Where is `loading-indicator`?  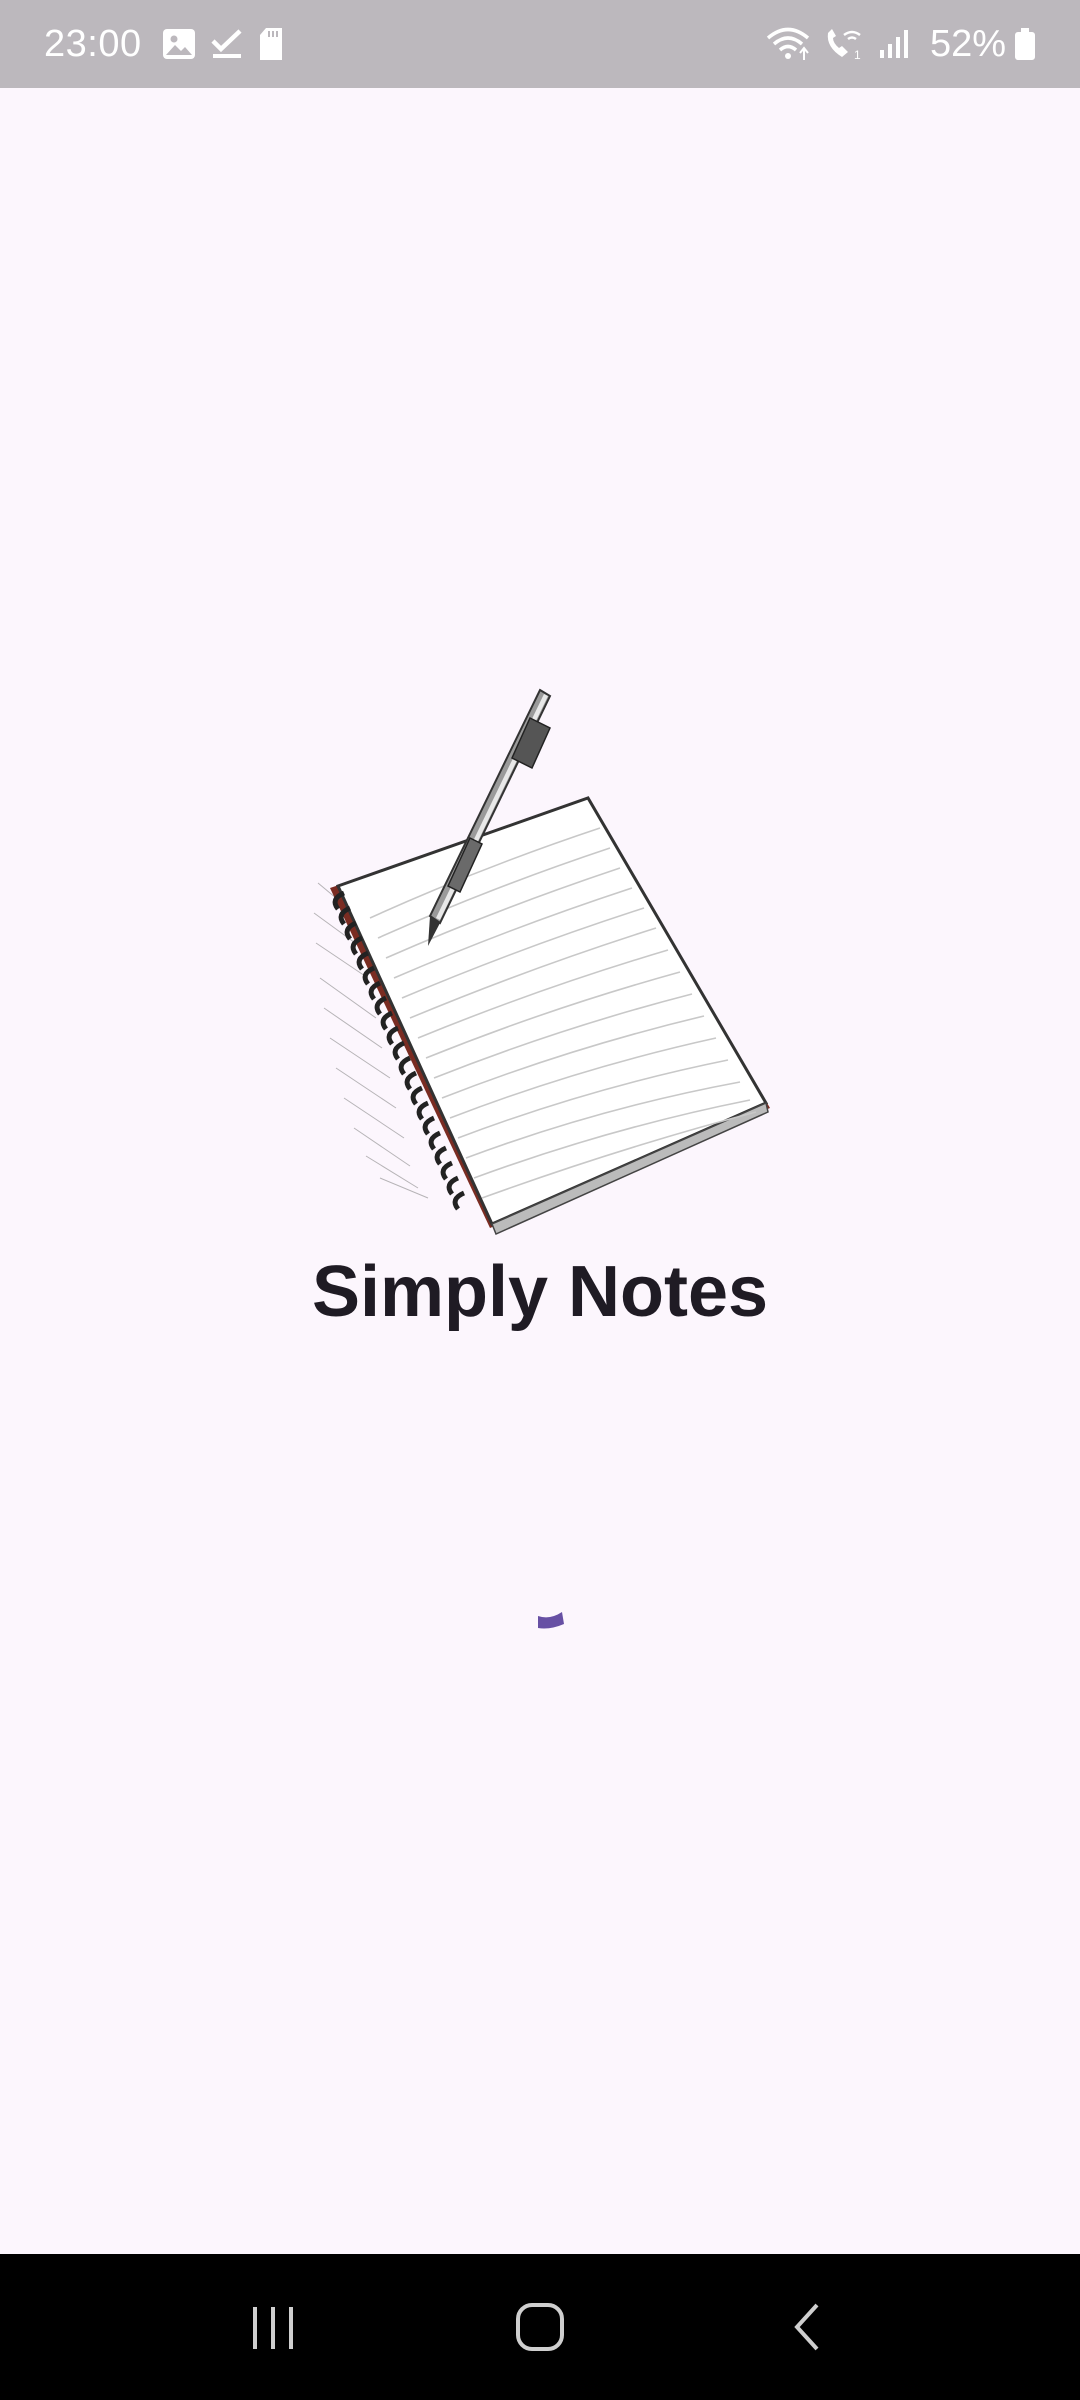 loading-indicator is located at coordinates (550, 1623).